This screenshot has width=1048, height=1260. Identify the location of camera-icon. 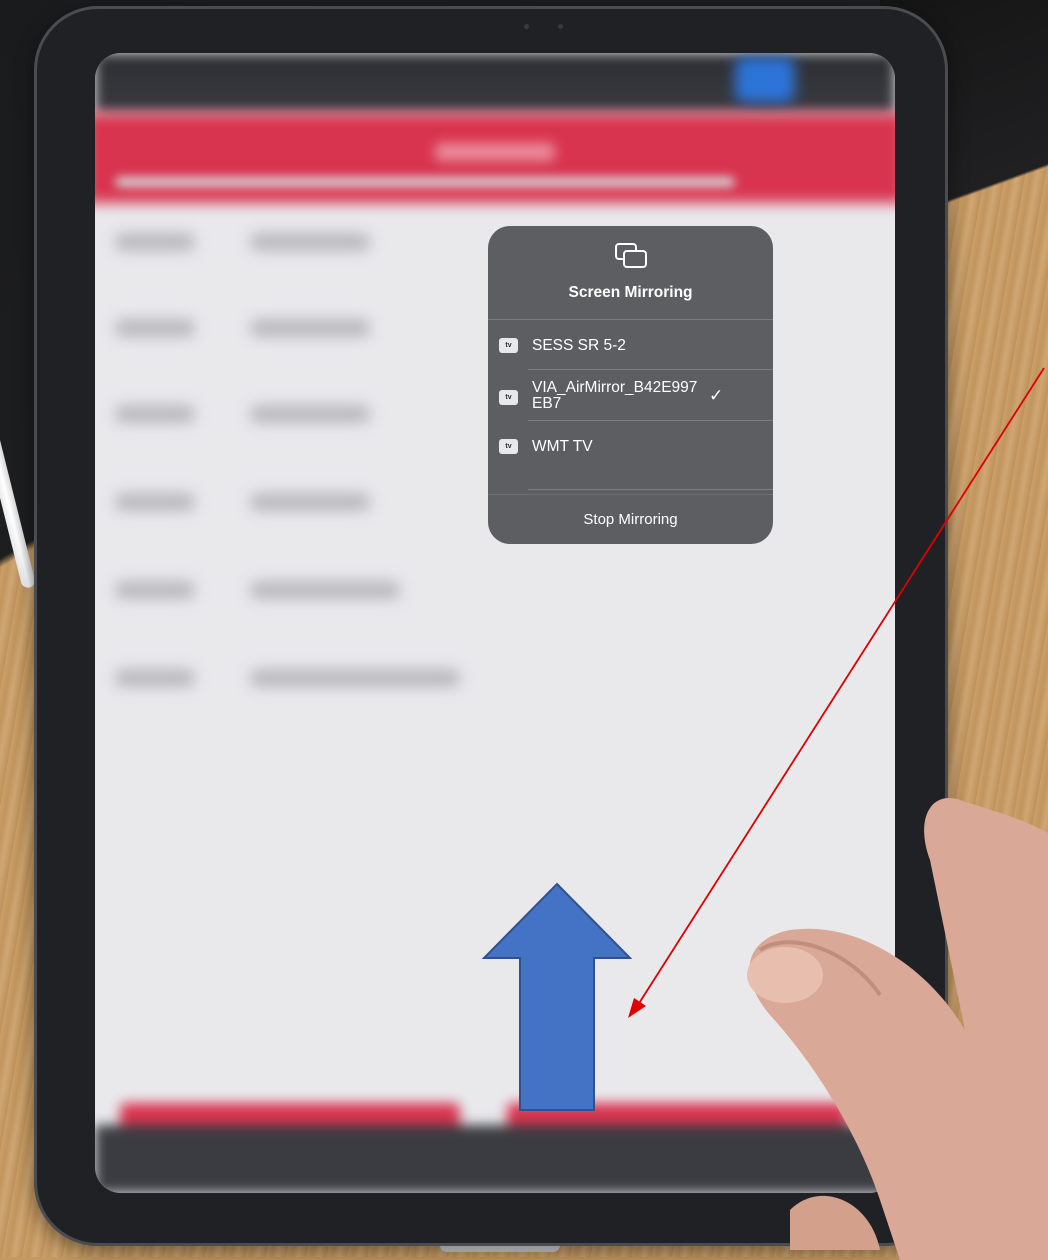
(544, 27).